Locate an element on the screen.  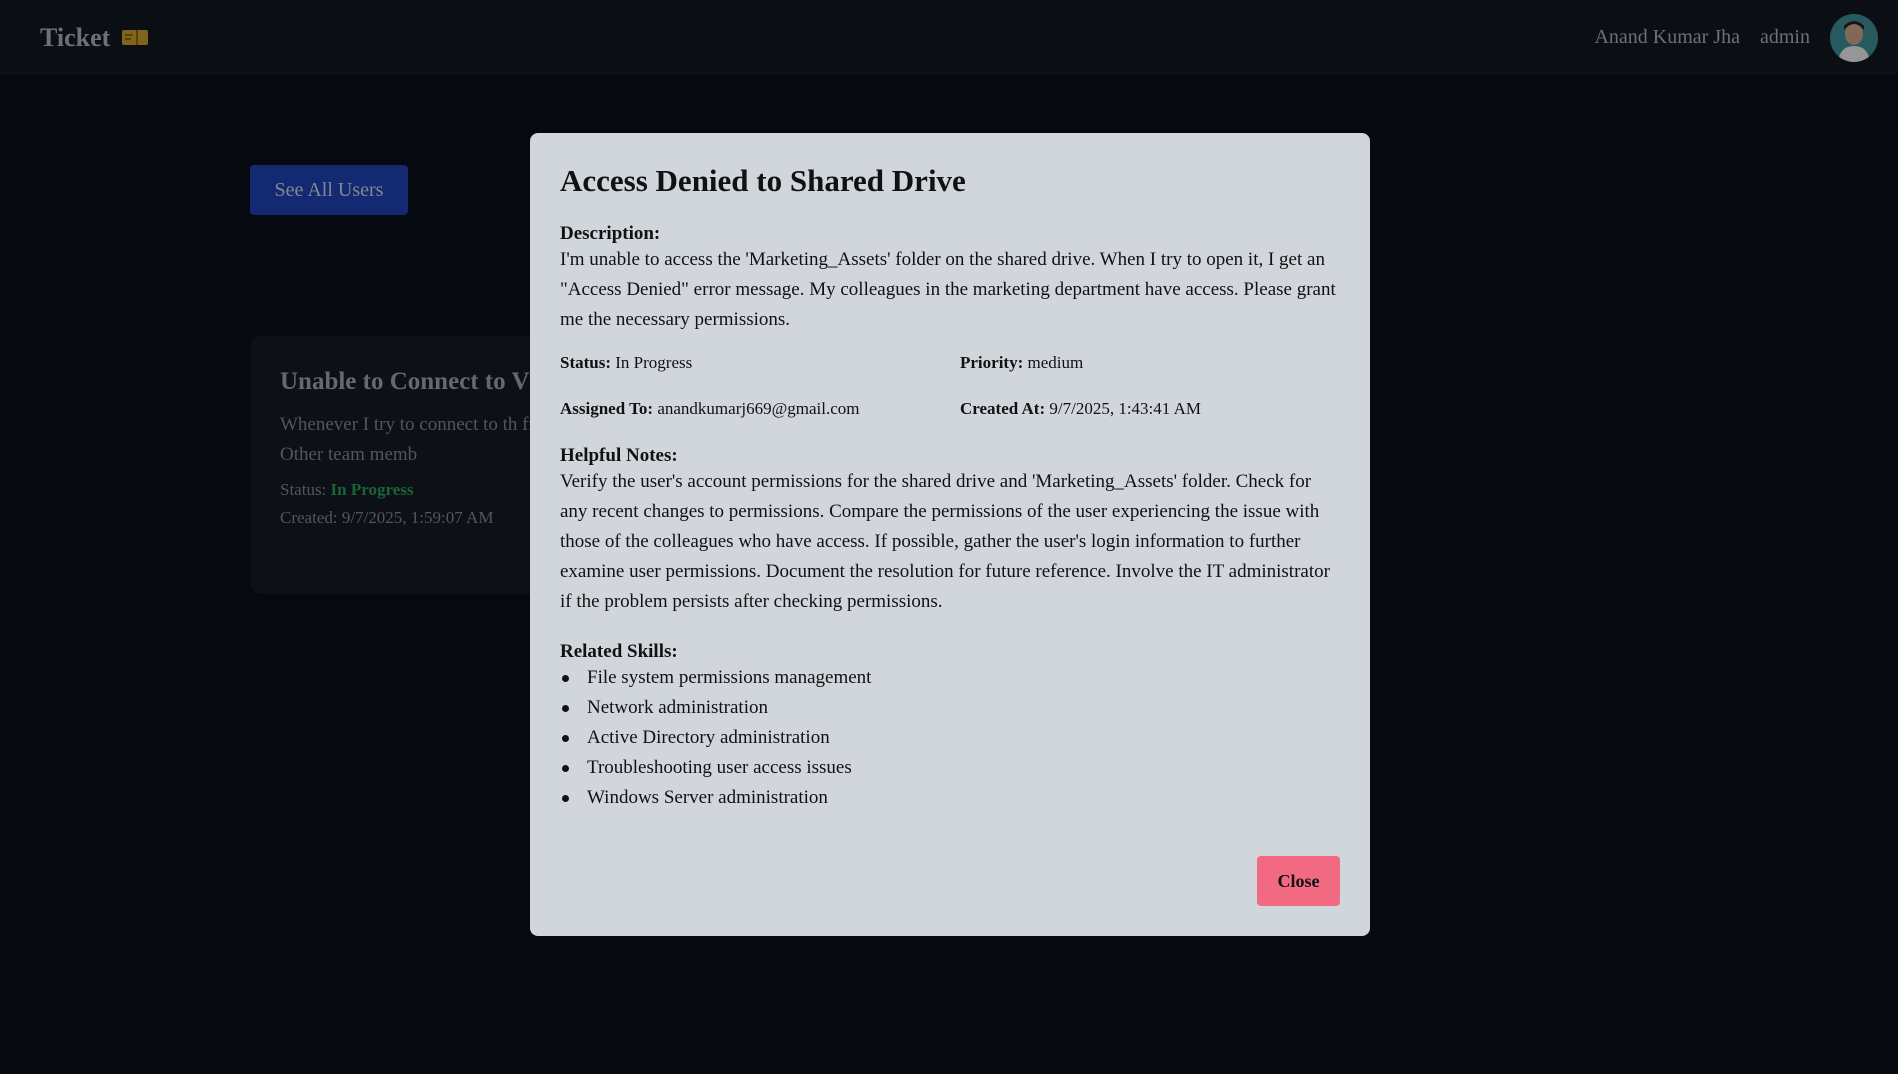
assigned-value: anandkumarj669@gmail.com is located at coordinates (758, 408).